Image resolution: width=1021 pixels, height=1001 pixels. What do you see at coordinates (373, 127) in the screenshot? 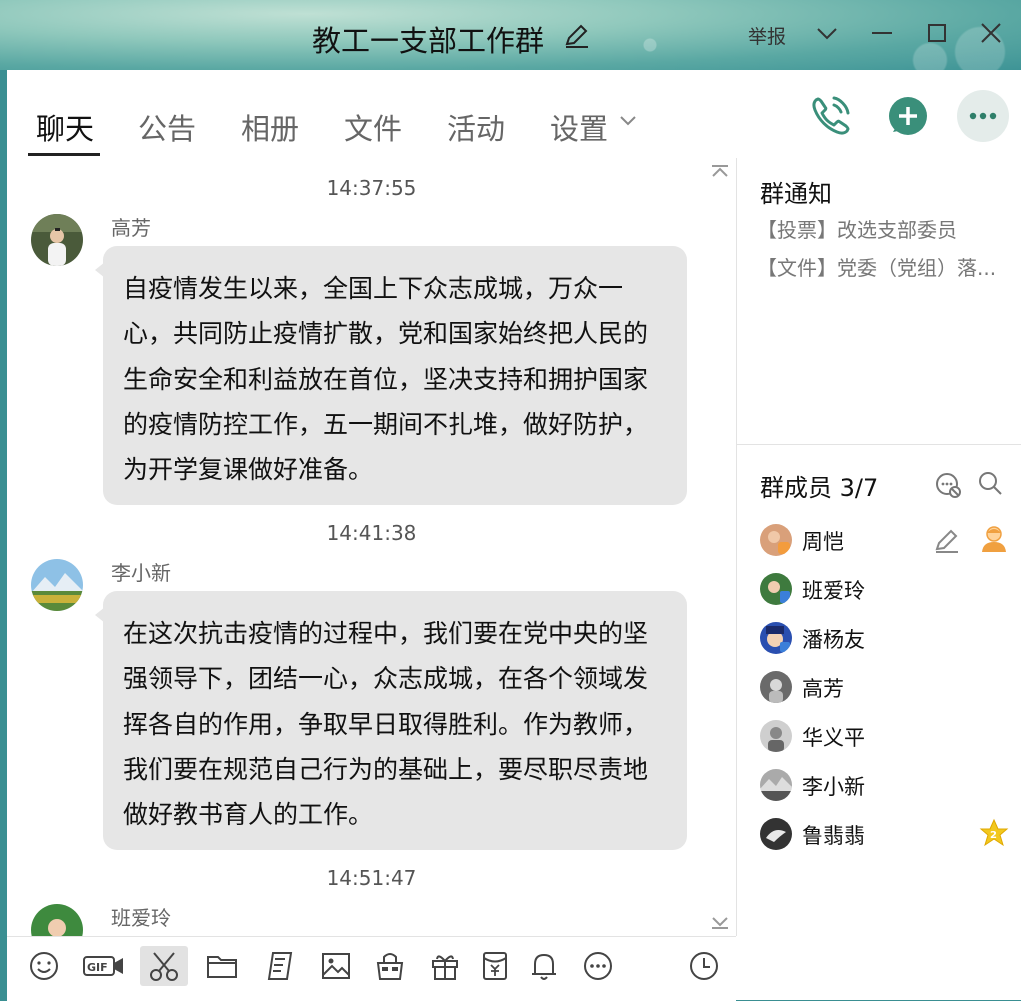
I see `tab-files: 文件` at bounding box center [373, 127].